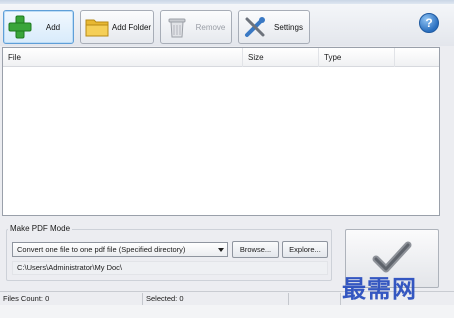 The height and width of the screenshot is (318, 454). I want to click on remove-button: Remove, so click(196, 27).